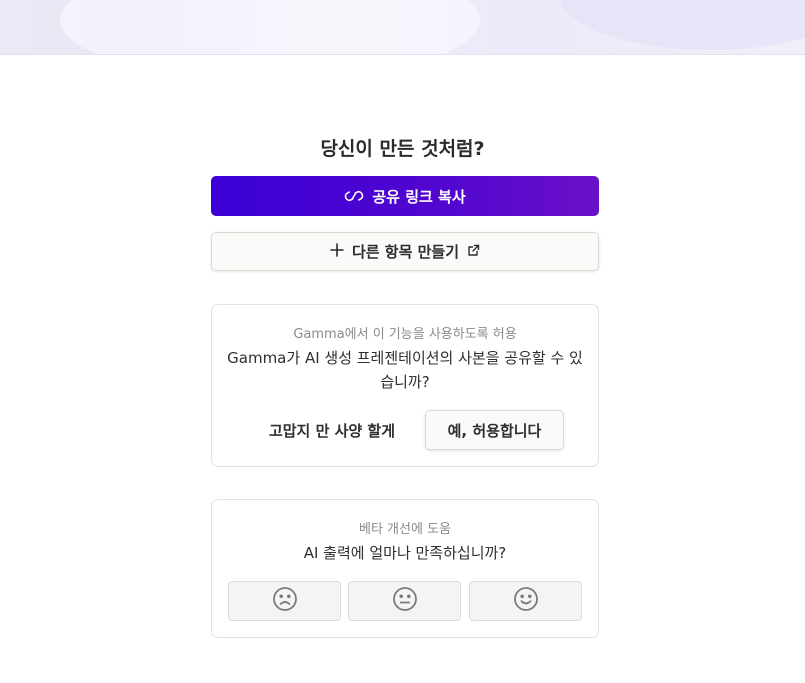  I want to click on allow-button: 예, 허용합니다, so click(494, 430).